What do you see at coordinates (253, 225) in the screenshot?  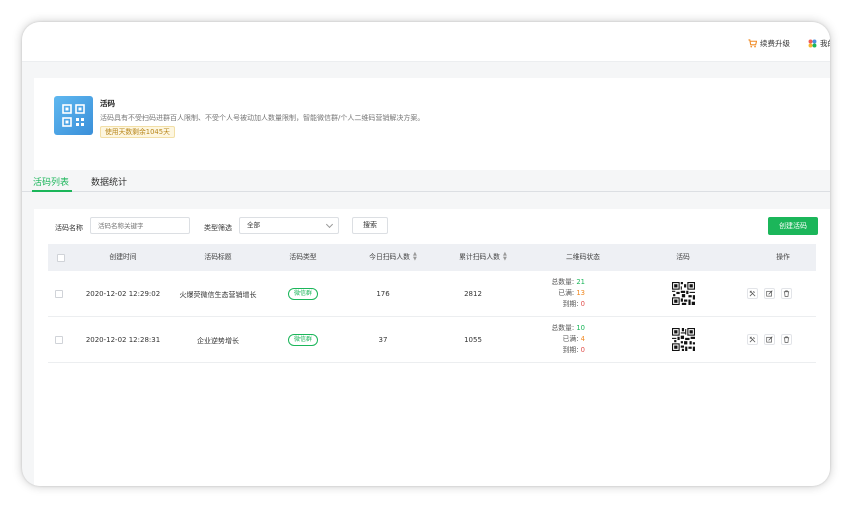 I see `type-filter-value: 全部` at bounding box center [253, 225].